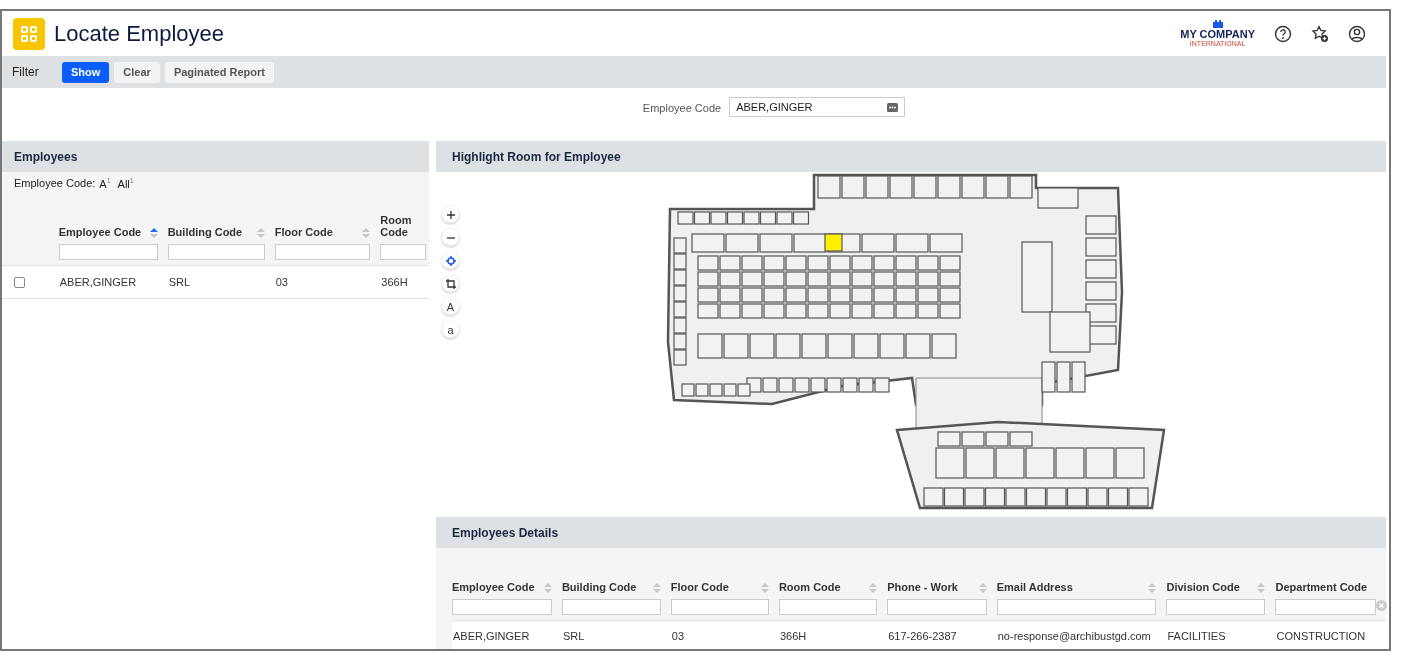 The height and width of the screenshot is (662, 1402). I want to click on filter-button: Clear, so click(137, 72).